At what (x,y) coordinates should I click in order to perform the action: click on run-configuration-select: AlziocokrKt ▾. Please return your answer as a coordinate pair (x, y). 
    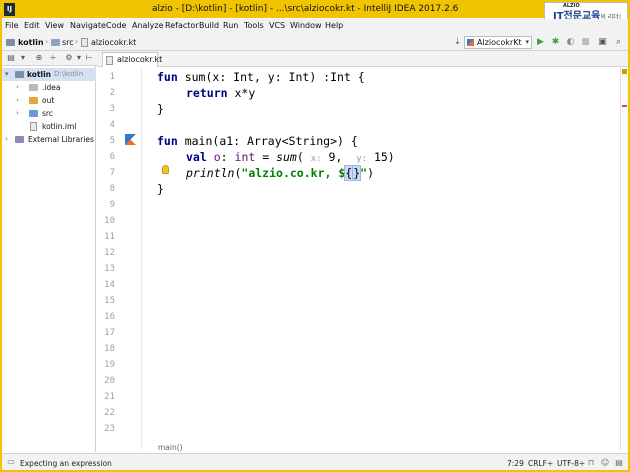
    Looking at the image, I should click on (498, 42).